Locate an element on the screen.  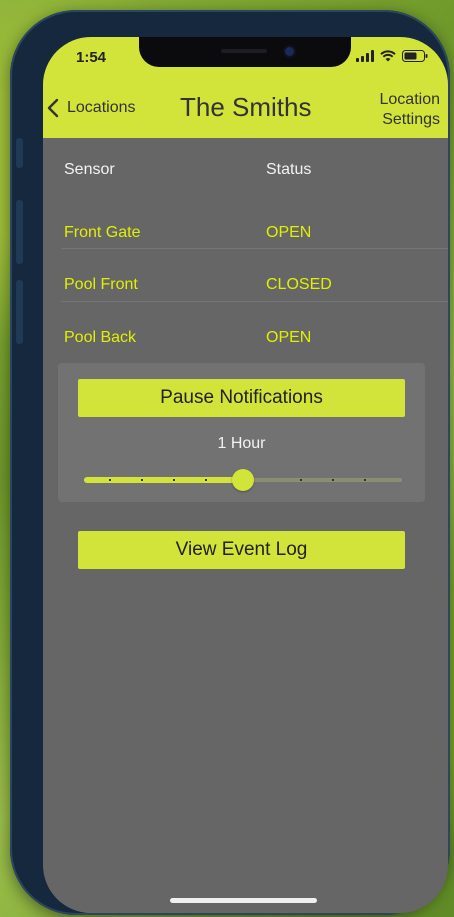
sensor-name: Front Gate is located at coordinates (102, 232).